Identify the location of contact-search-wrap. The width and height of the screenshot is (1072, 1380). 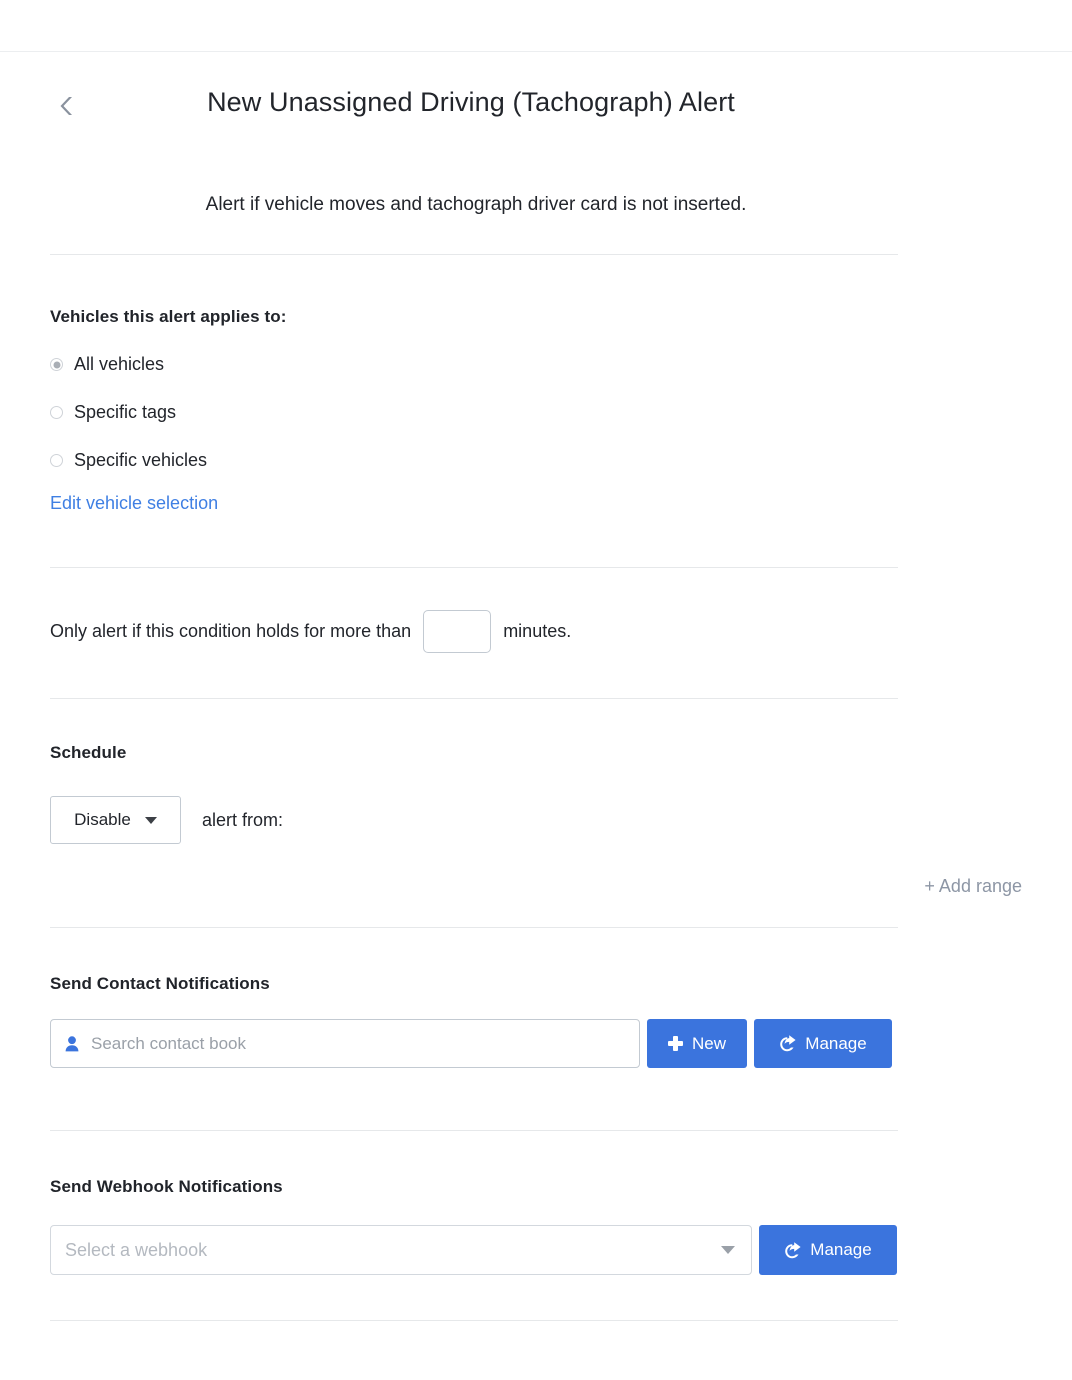
(345, 1043).